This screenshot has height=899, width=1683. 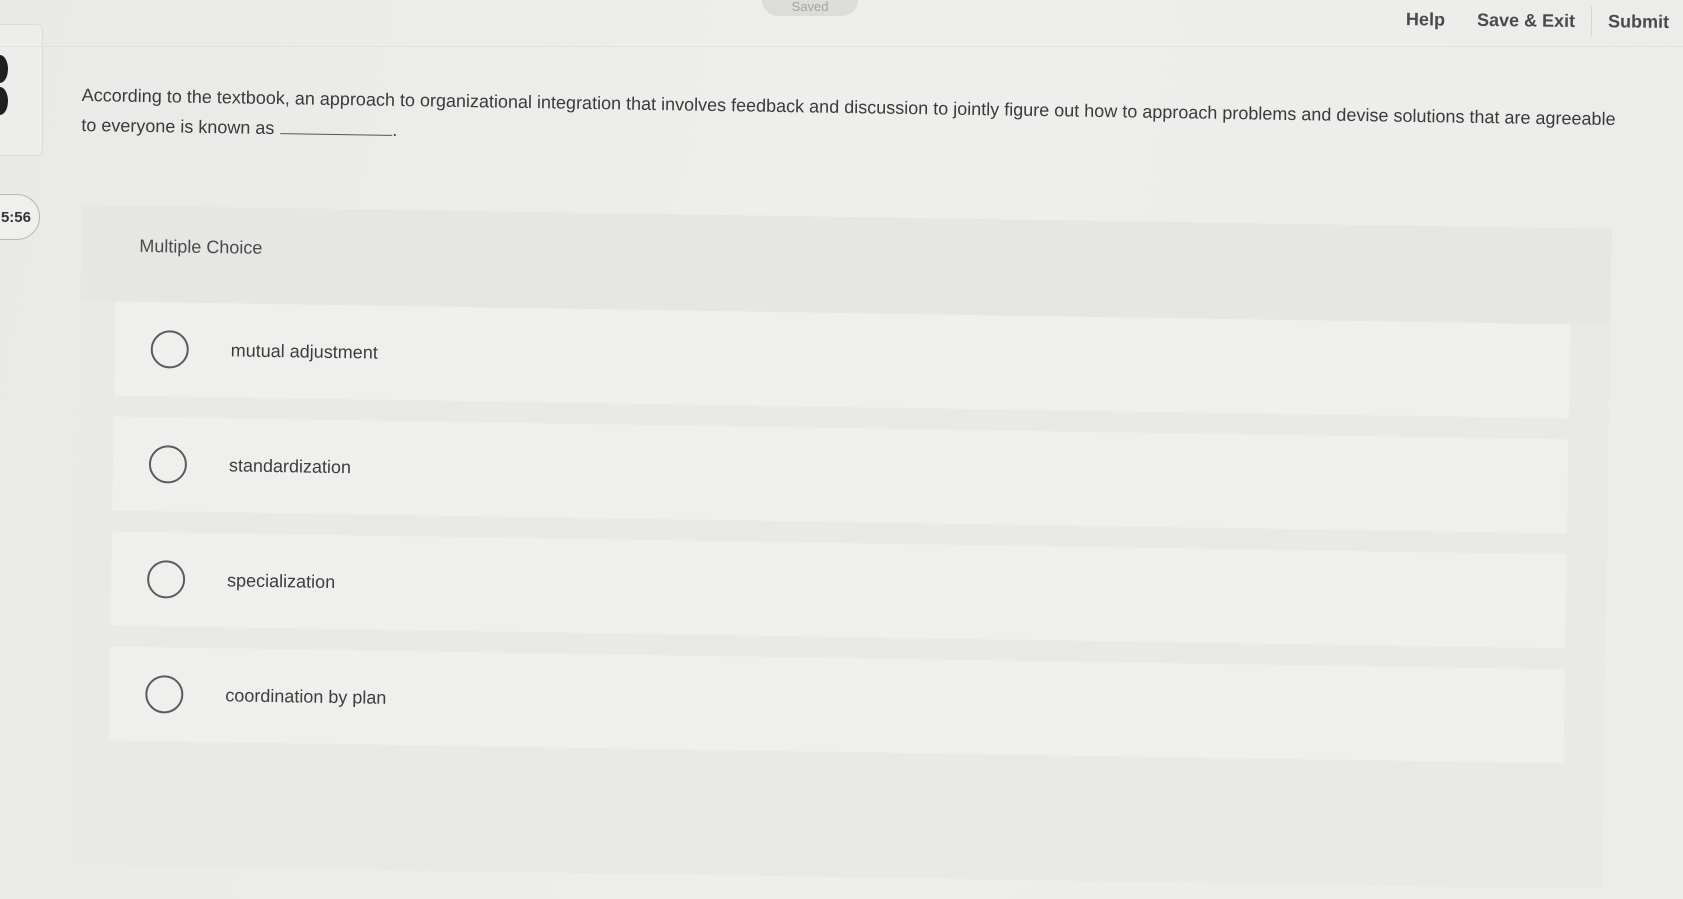 What do you see at coordinates (306, 696) in the screenshot?
I see `option-label: coordination by plan` at bounding box center [306, 696].